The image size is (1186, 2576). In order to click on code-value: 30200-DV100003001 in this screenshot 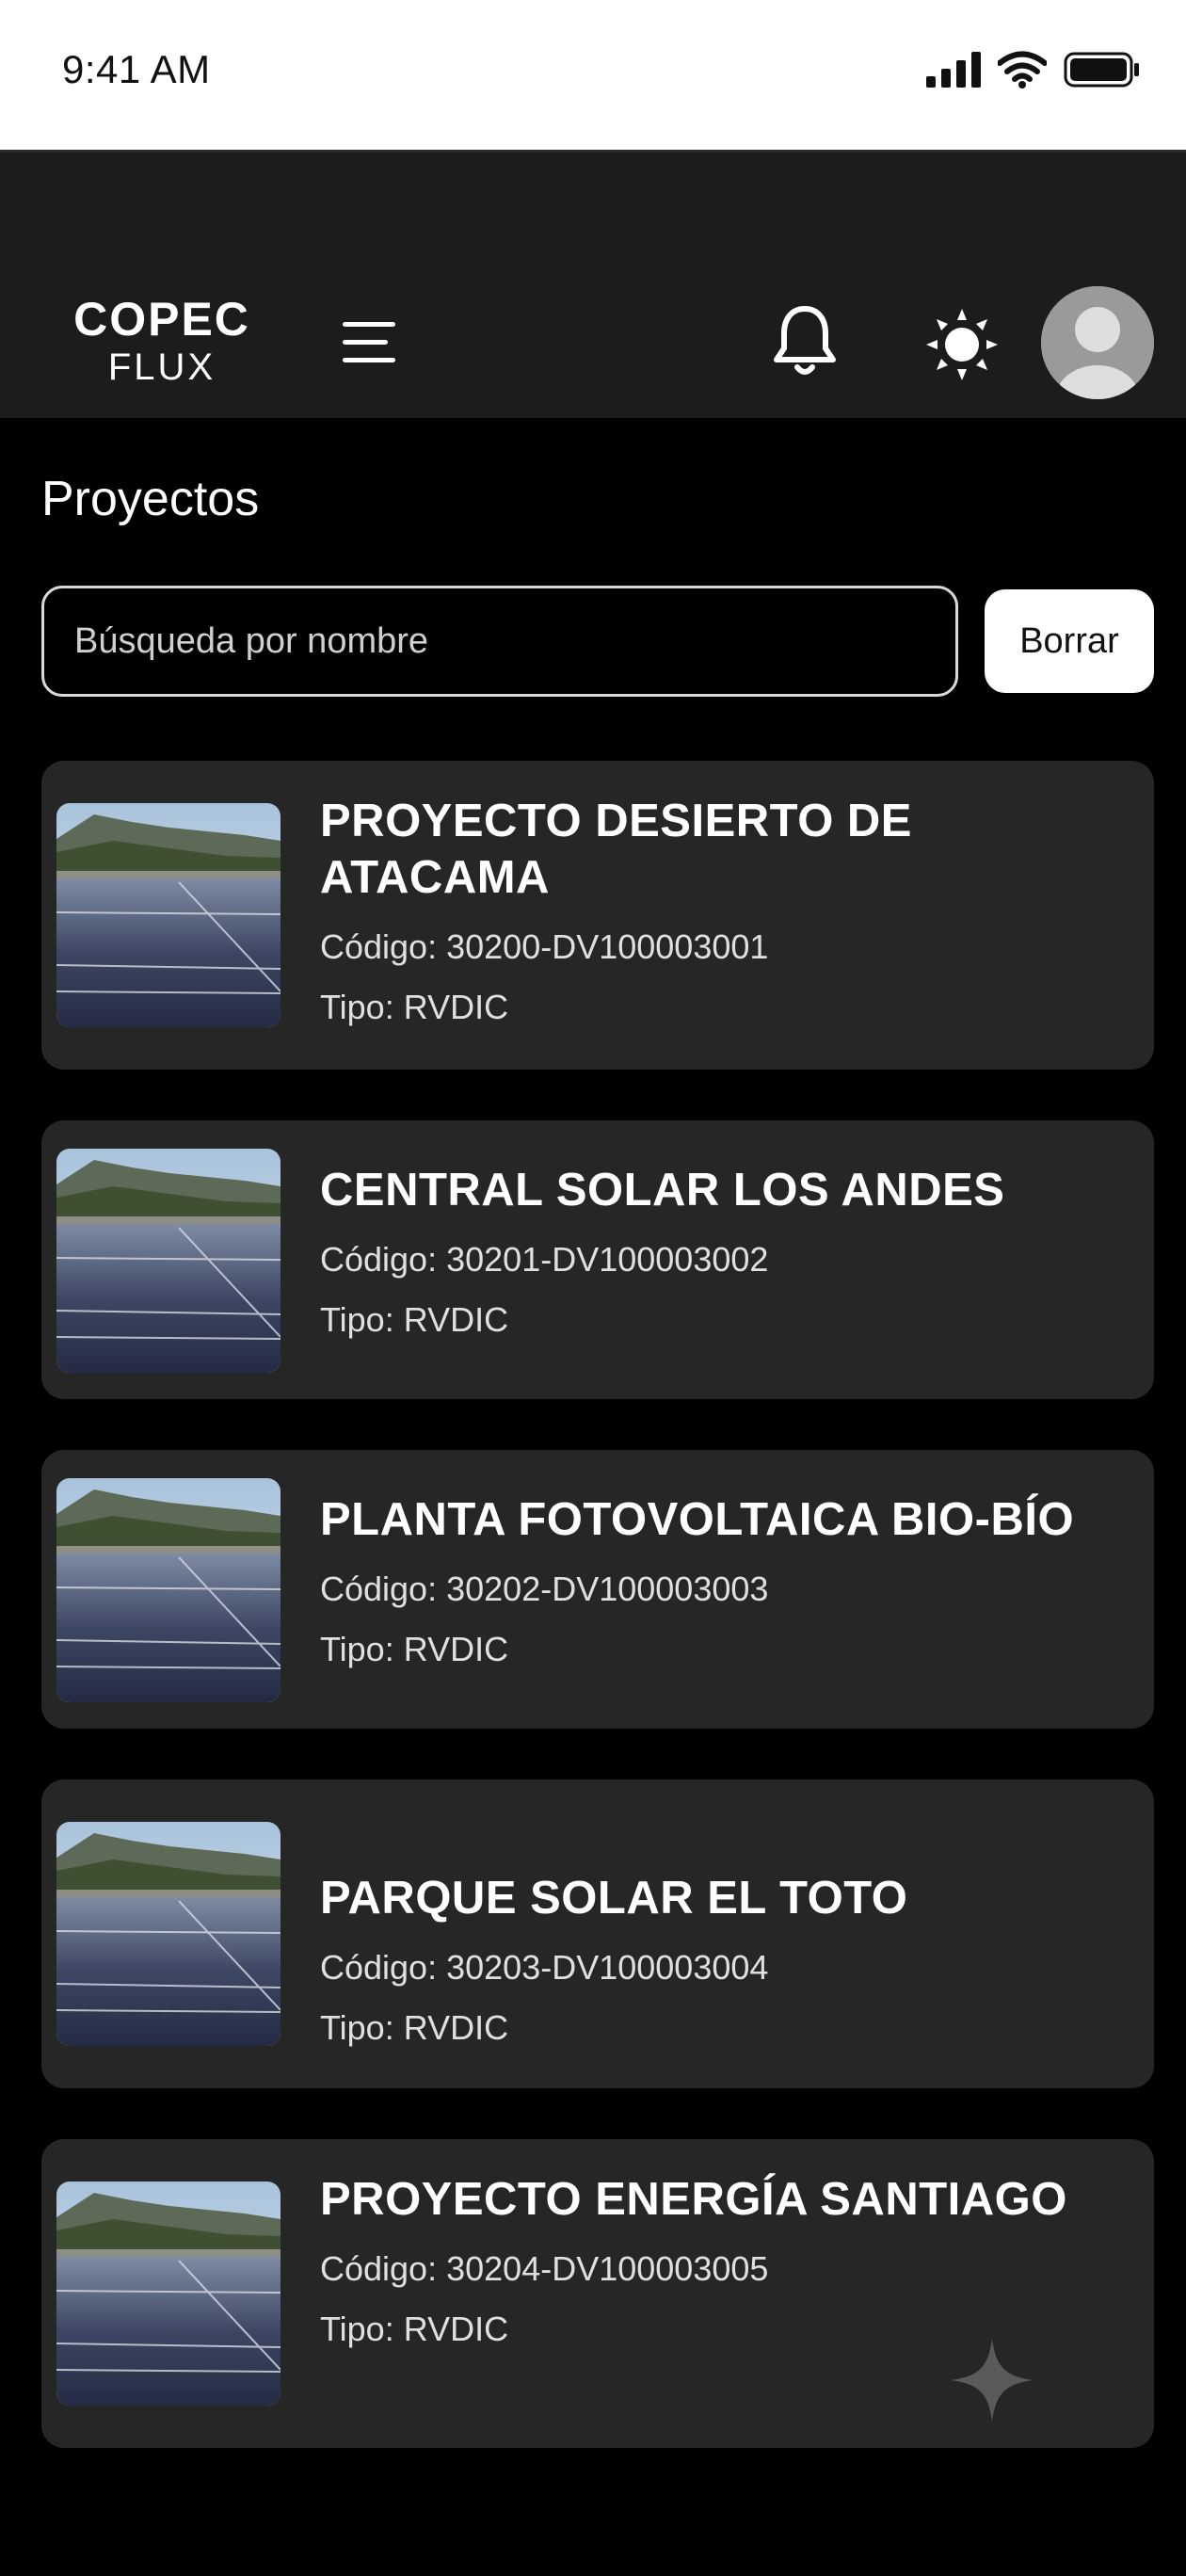, I will do `click(607, 946)`.